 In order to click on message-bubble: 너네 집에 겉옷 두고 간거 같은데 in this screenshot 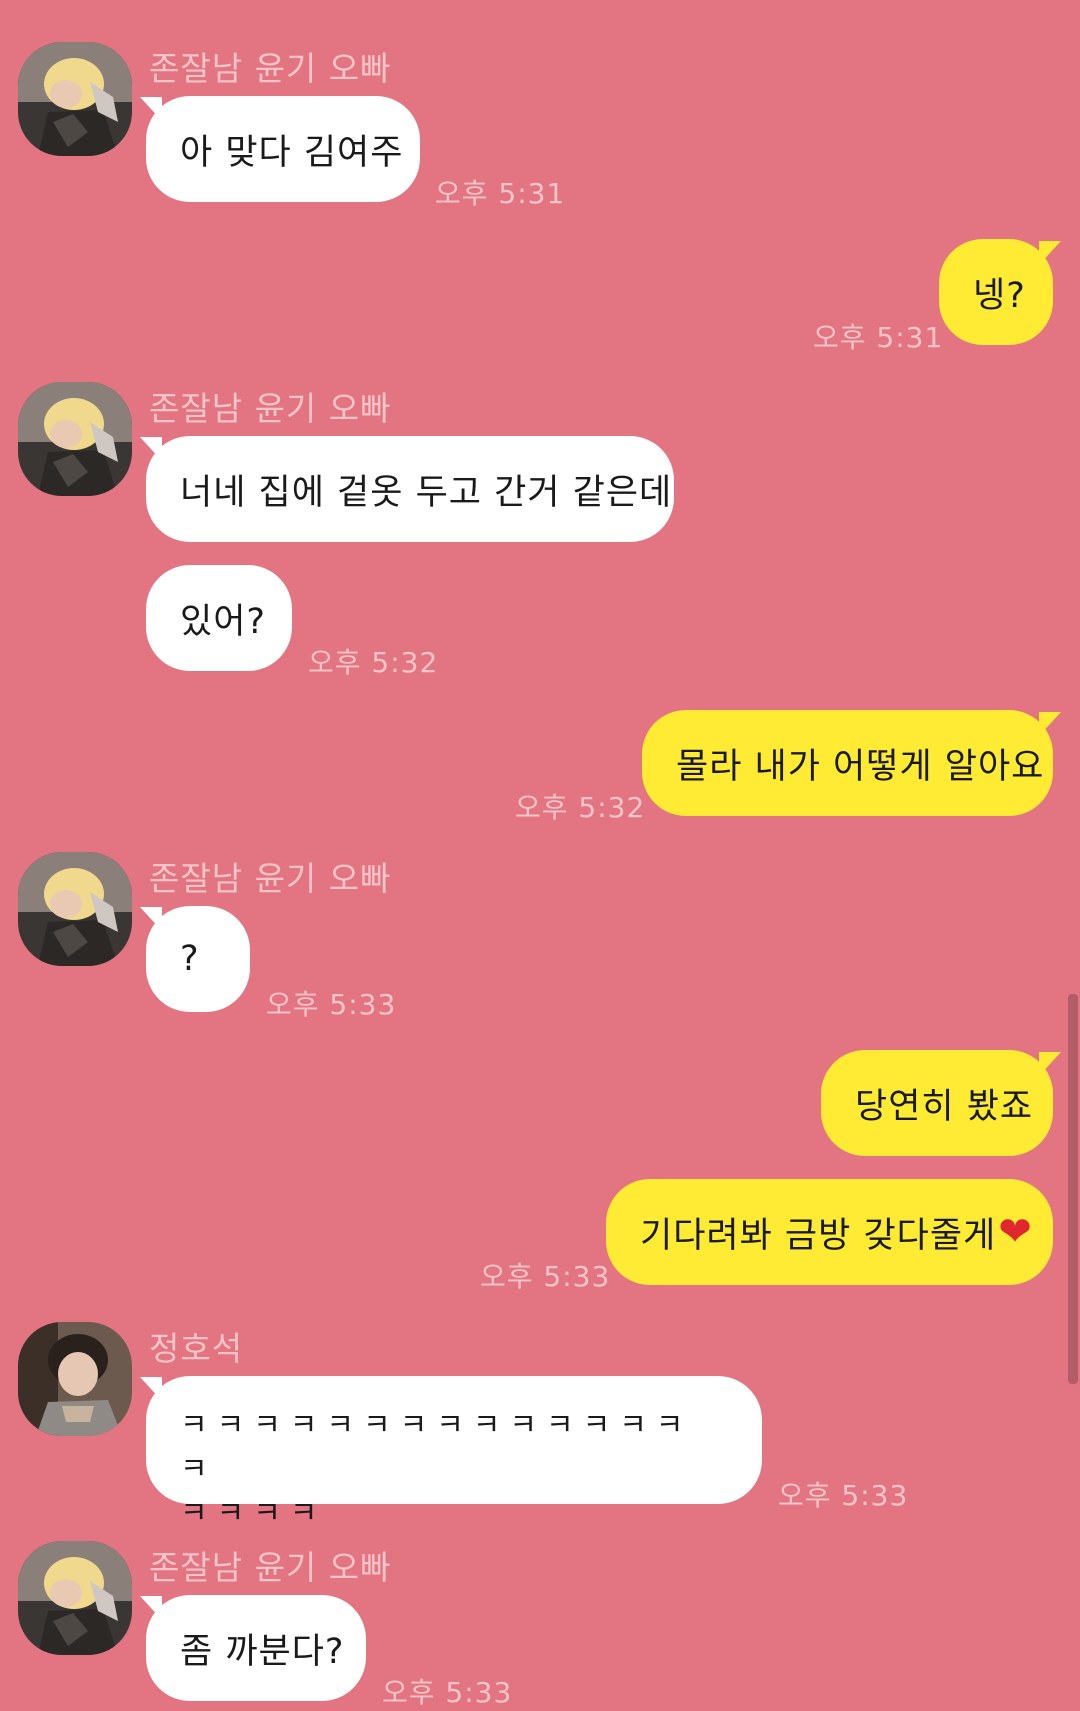, I will do `click(410, 489)`.